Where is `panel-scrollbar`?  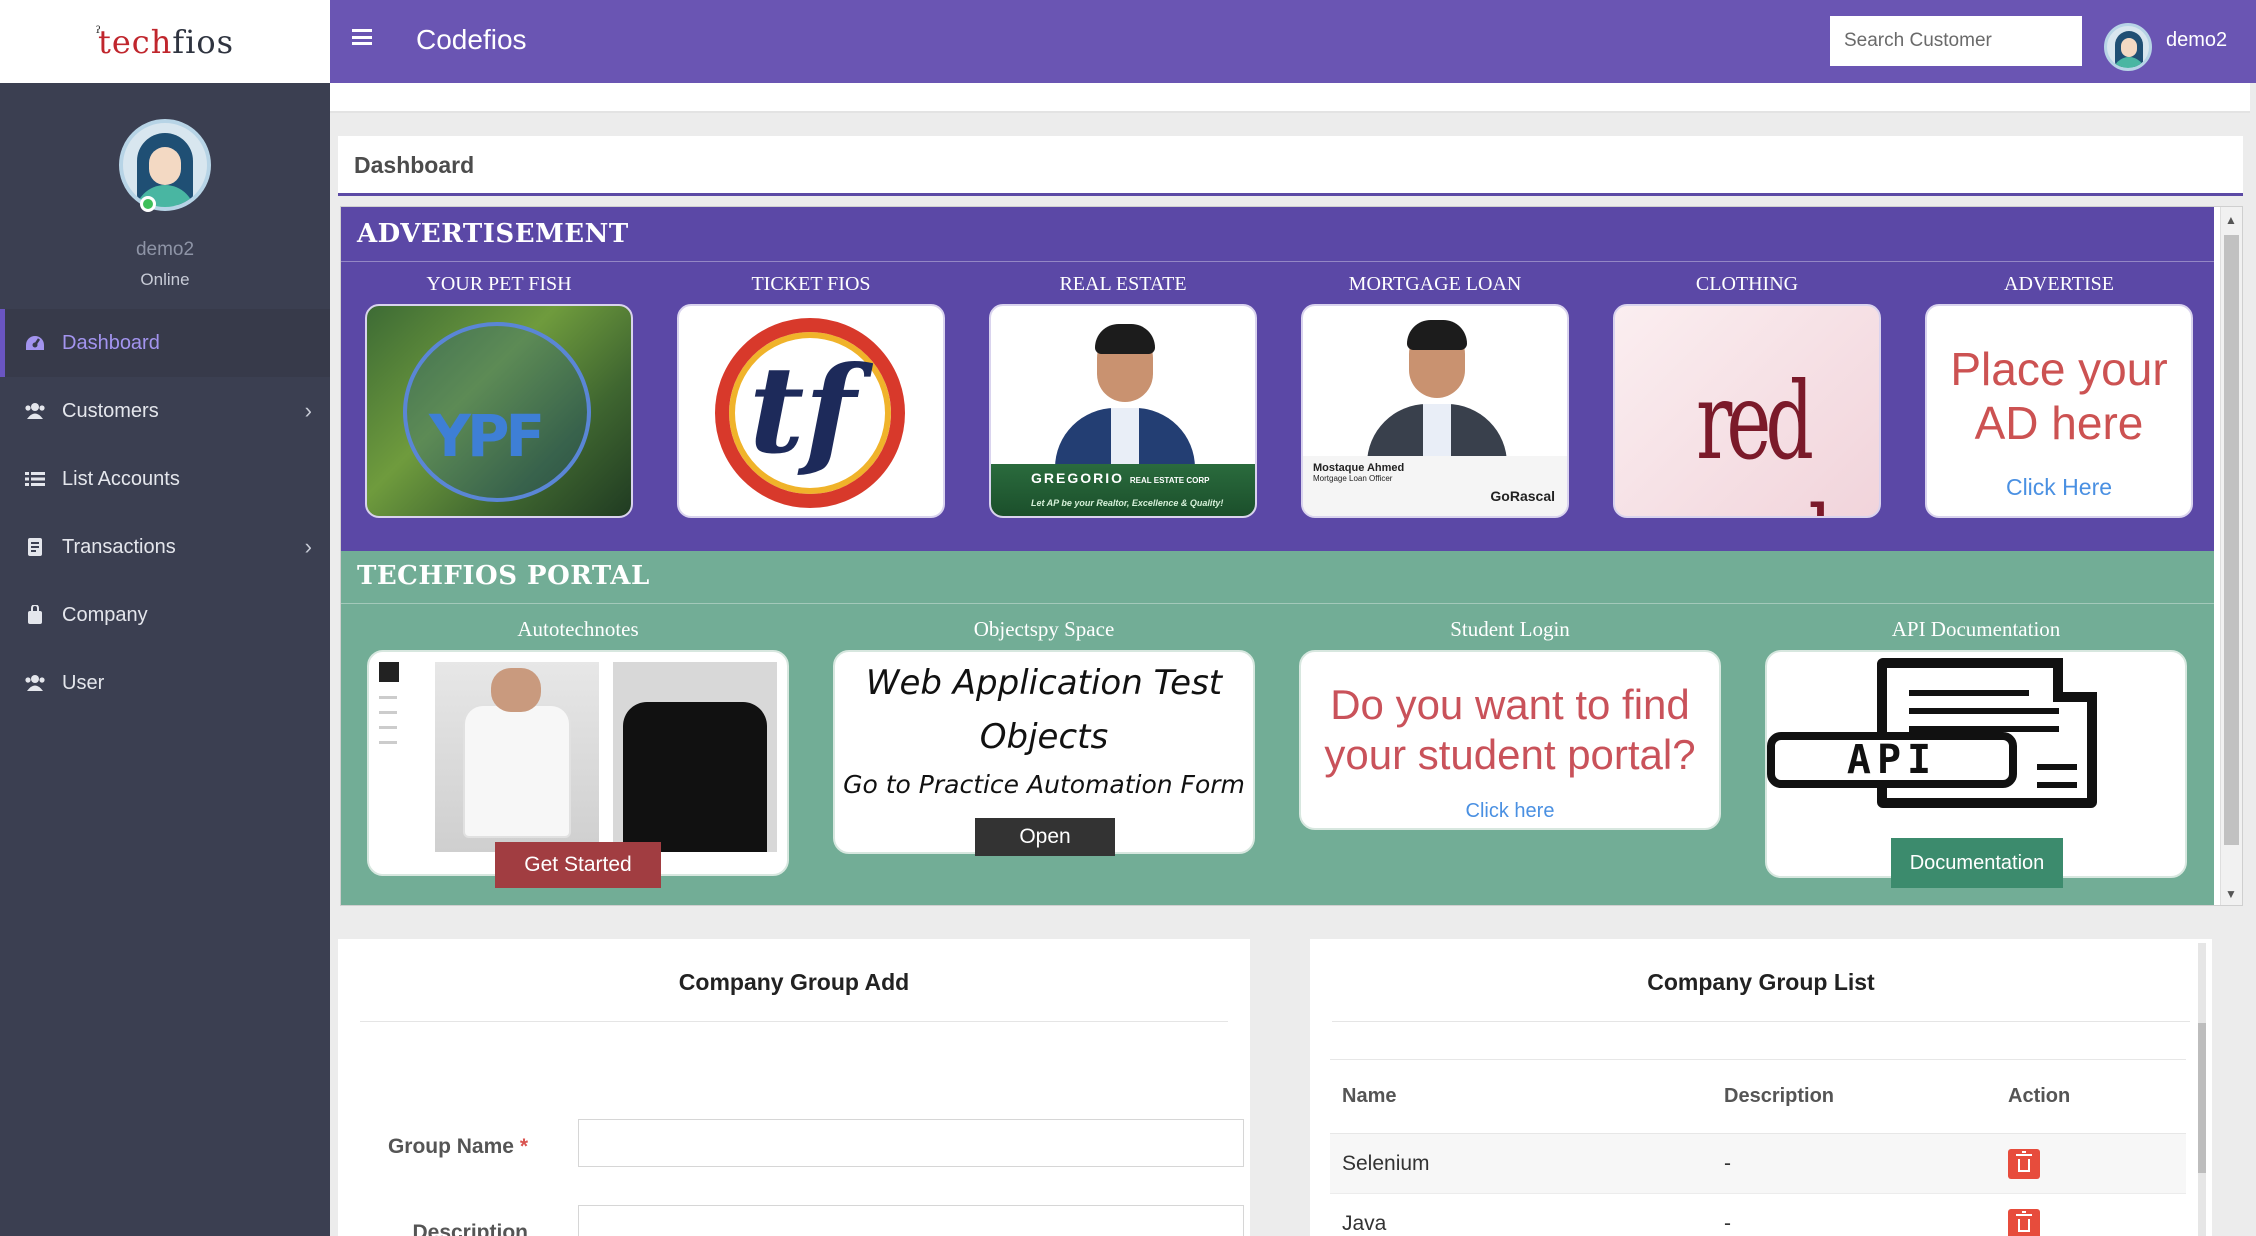
panel-scrollbar is located at coordinates (2202, 1089).